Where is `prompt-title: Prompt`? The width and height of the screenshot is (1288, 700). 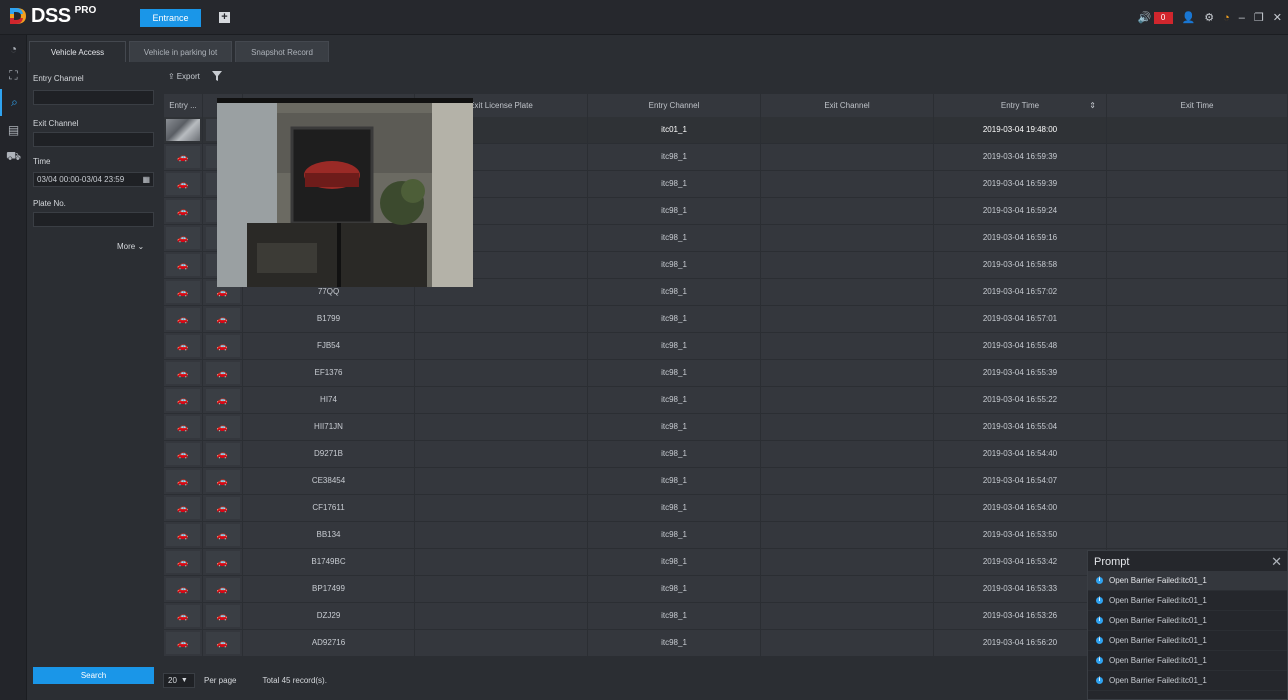
prompt-title: Prompt is located at coordinates (1112, 562).